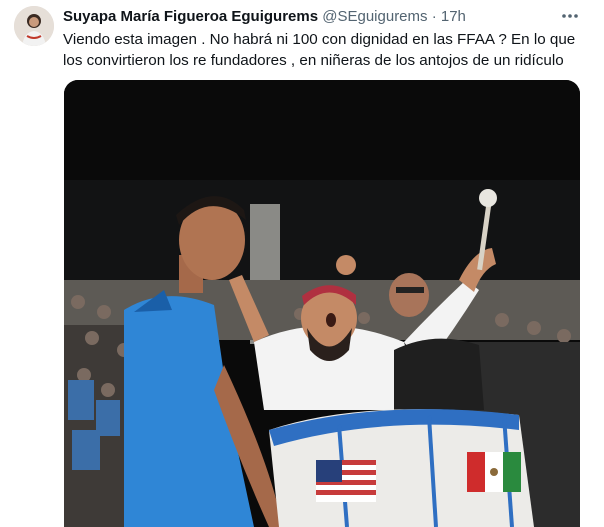 This screenshot has width=604, height=527. I want to click on tweet-timestamp: 17h, so click(453, 16).